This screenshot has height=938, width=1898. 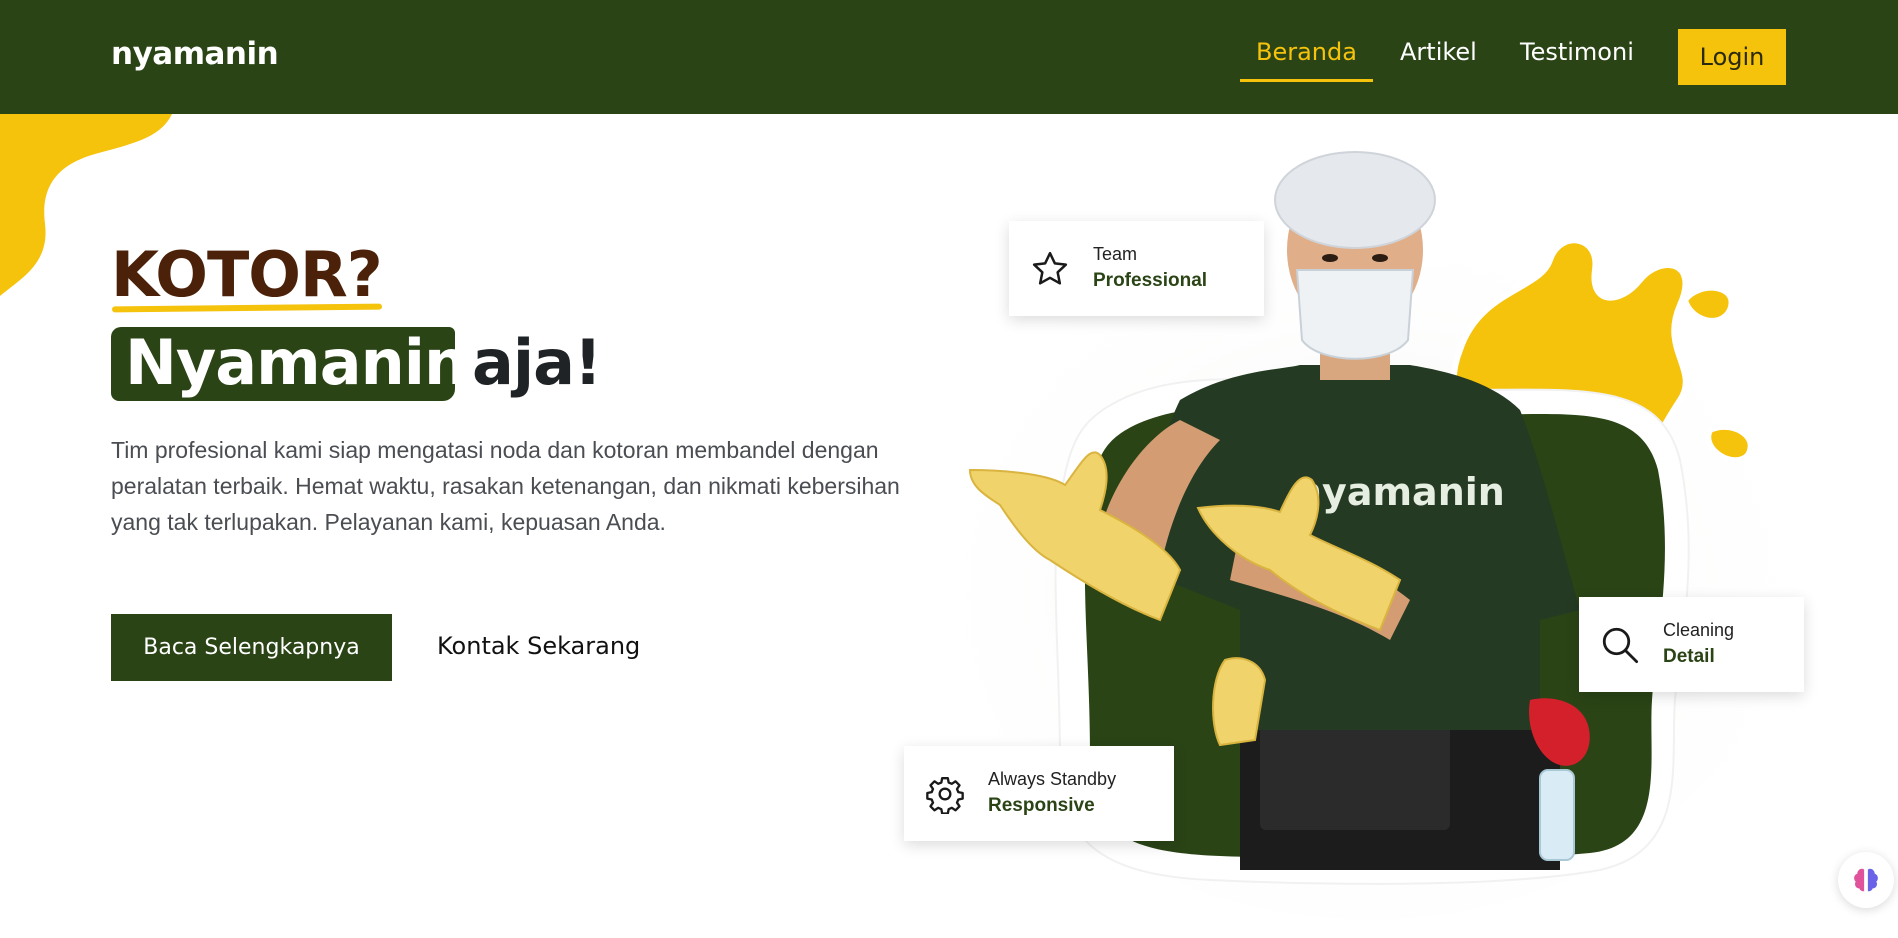 What do you see at coordinates (1699, 629) in the screenshot?
I see `card-cleaning-caption: Cleaning` at bounding box center [1699, 629].